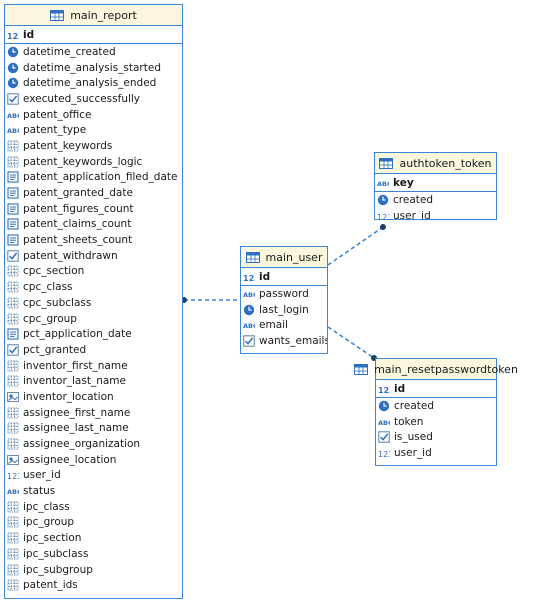 Image resolution: width=550 pixels, height=604 pixels. What do you see at coordinates (77, 412) in the screenshot?
I see `column-name: assignee_first_name` at bounding box center [77, 412].